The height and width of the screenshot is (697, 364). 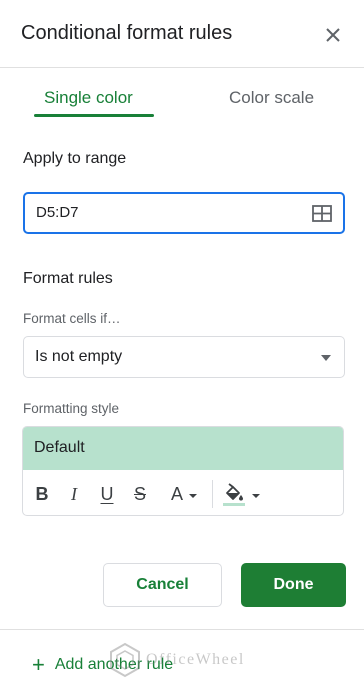 I want to click on caret-down-icon, so click(x=326, y=358).